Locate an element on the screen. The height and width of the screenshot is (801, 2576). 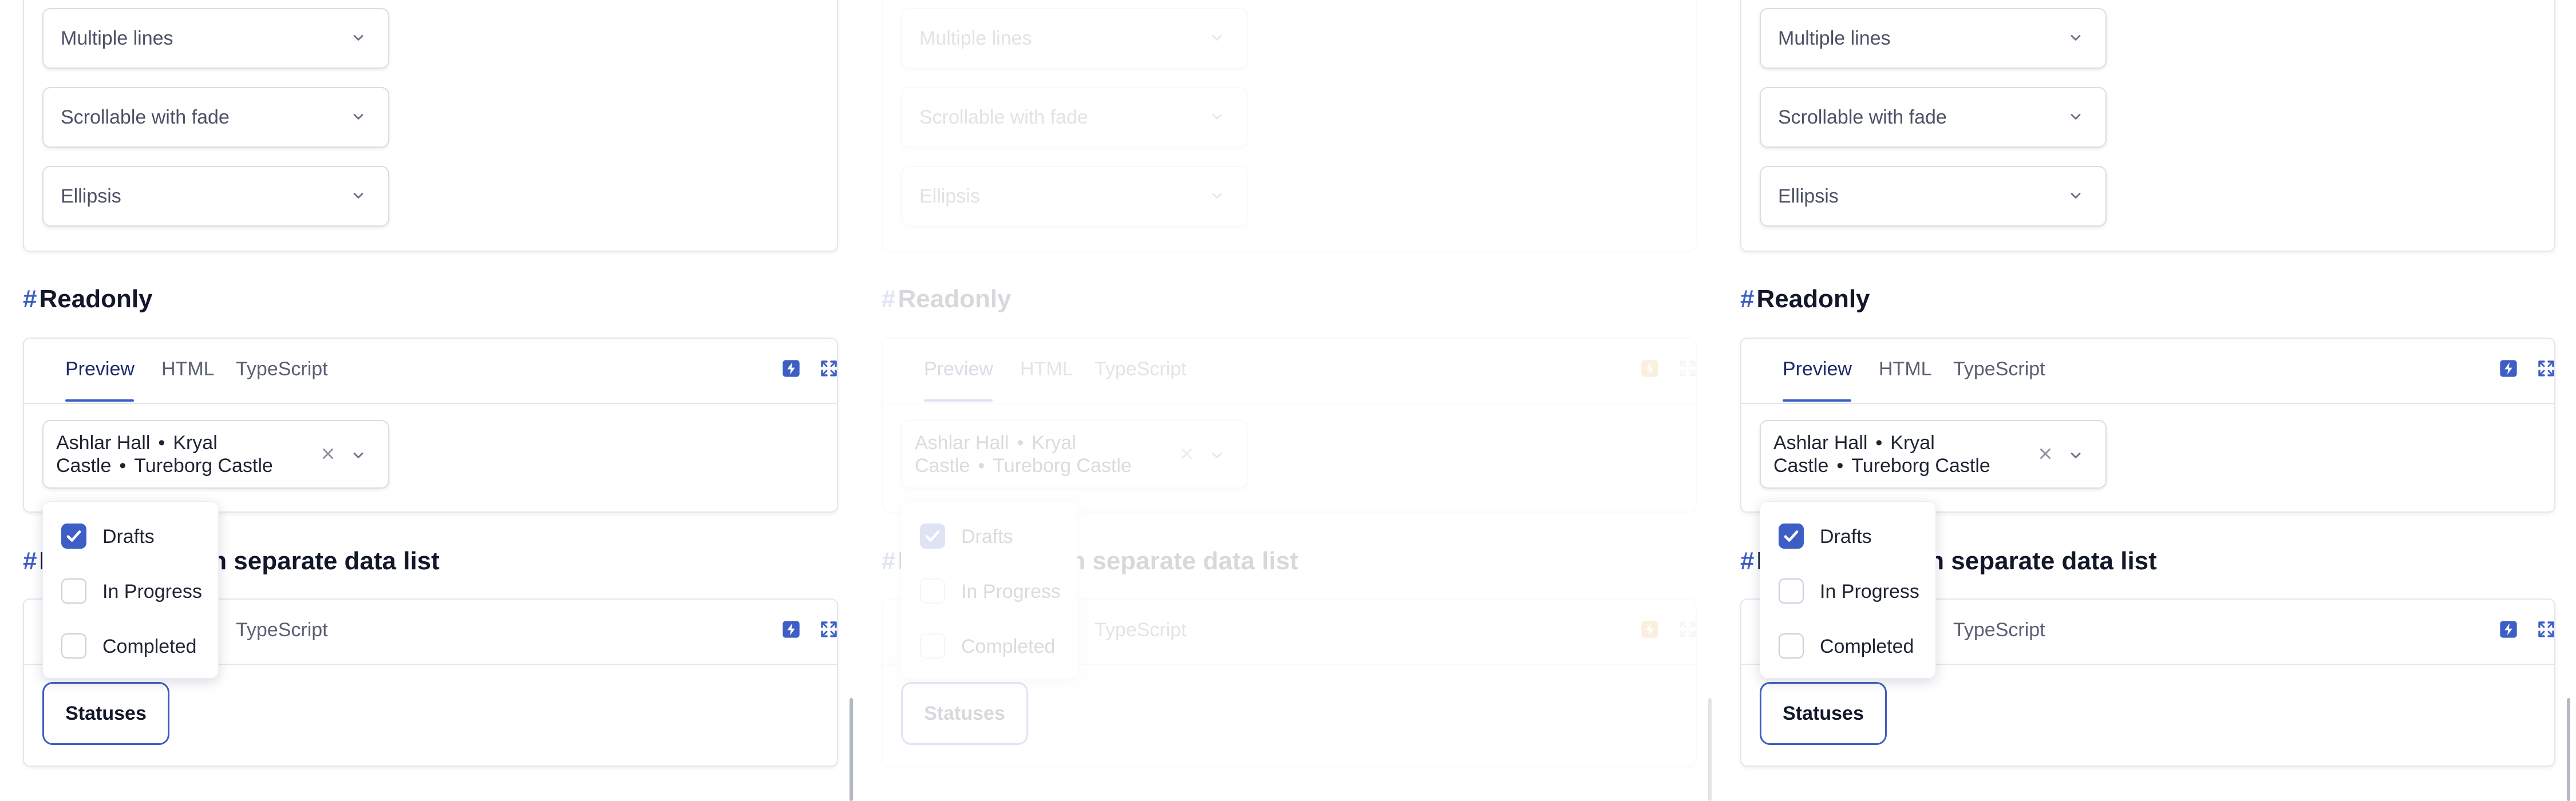
option-label: Completed is located at coordinates (149, 647).